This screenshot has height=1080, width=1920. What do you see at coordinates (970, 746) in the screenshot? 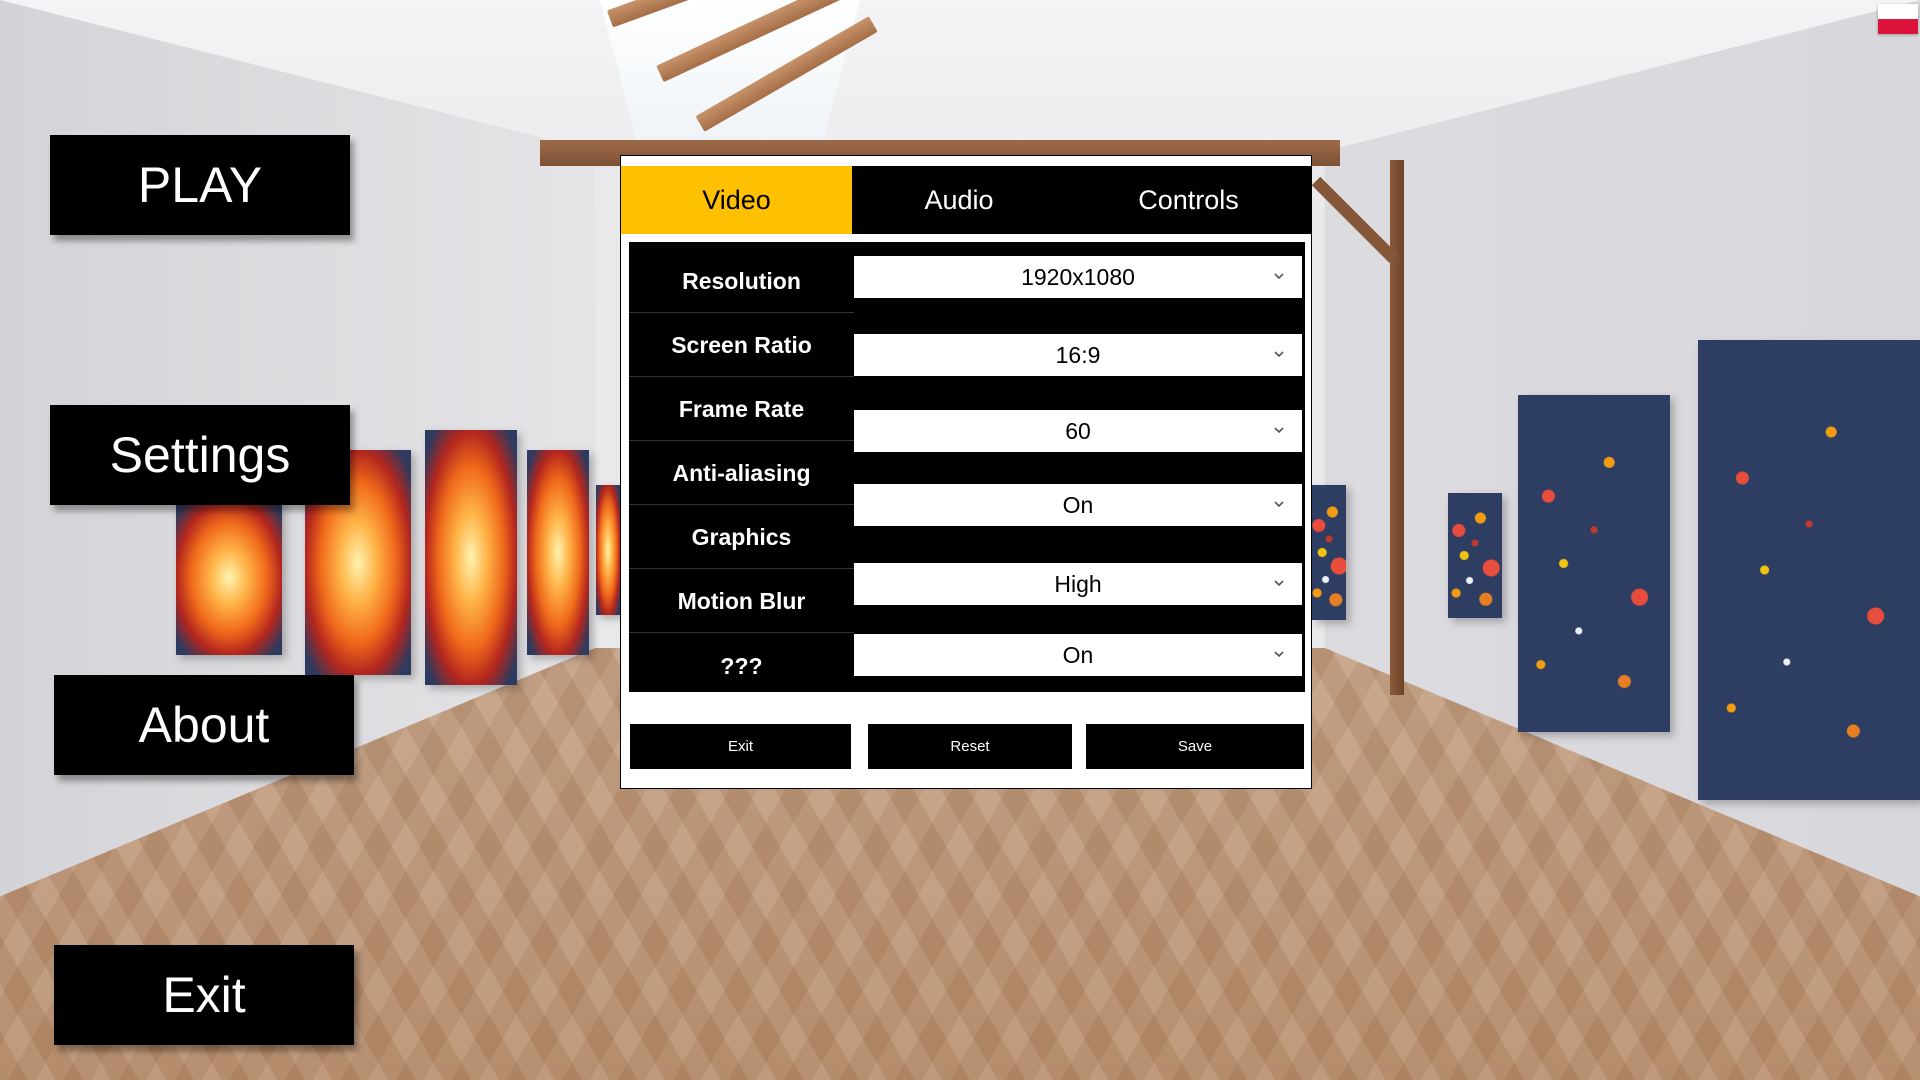
I see `settings-reset-button: Reset` at bounding box center [970, 746].